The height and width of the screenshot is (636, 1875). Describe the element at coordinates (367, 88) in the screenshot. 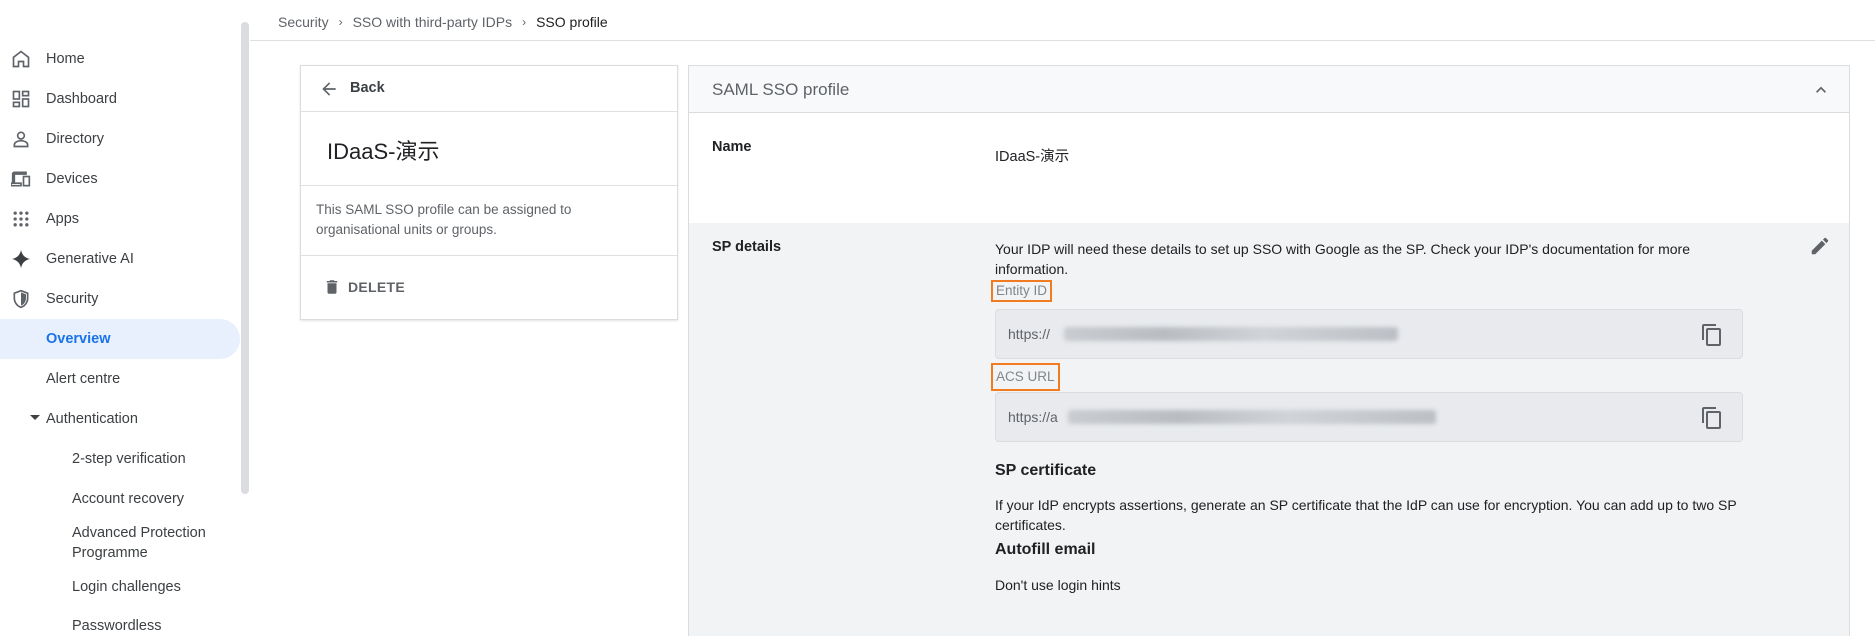

I see `back-label: Back` at that location.